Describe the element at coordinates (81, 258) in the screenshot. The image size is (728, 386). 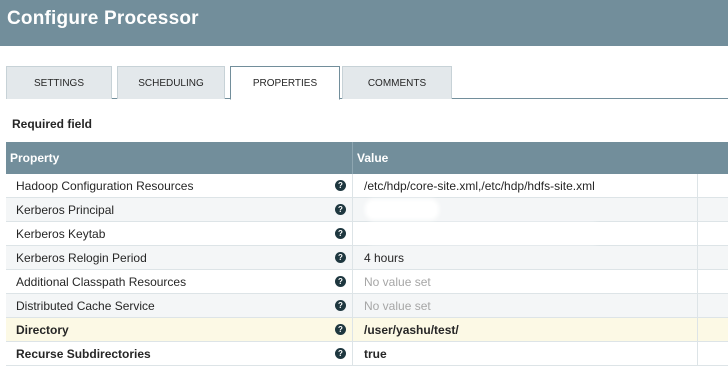
I see `property-name: Kerberos Relogin Period` at that location.